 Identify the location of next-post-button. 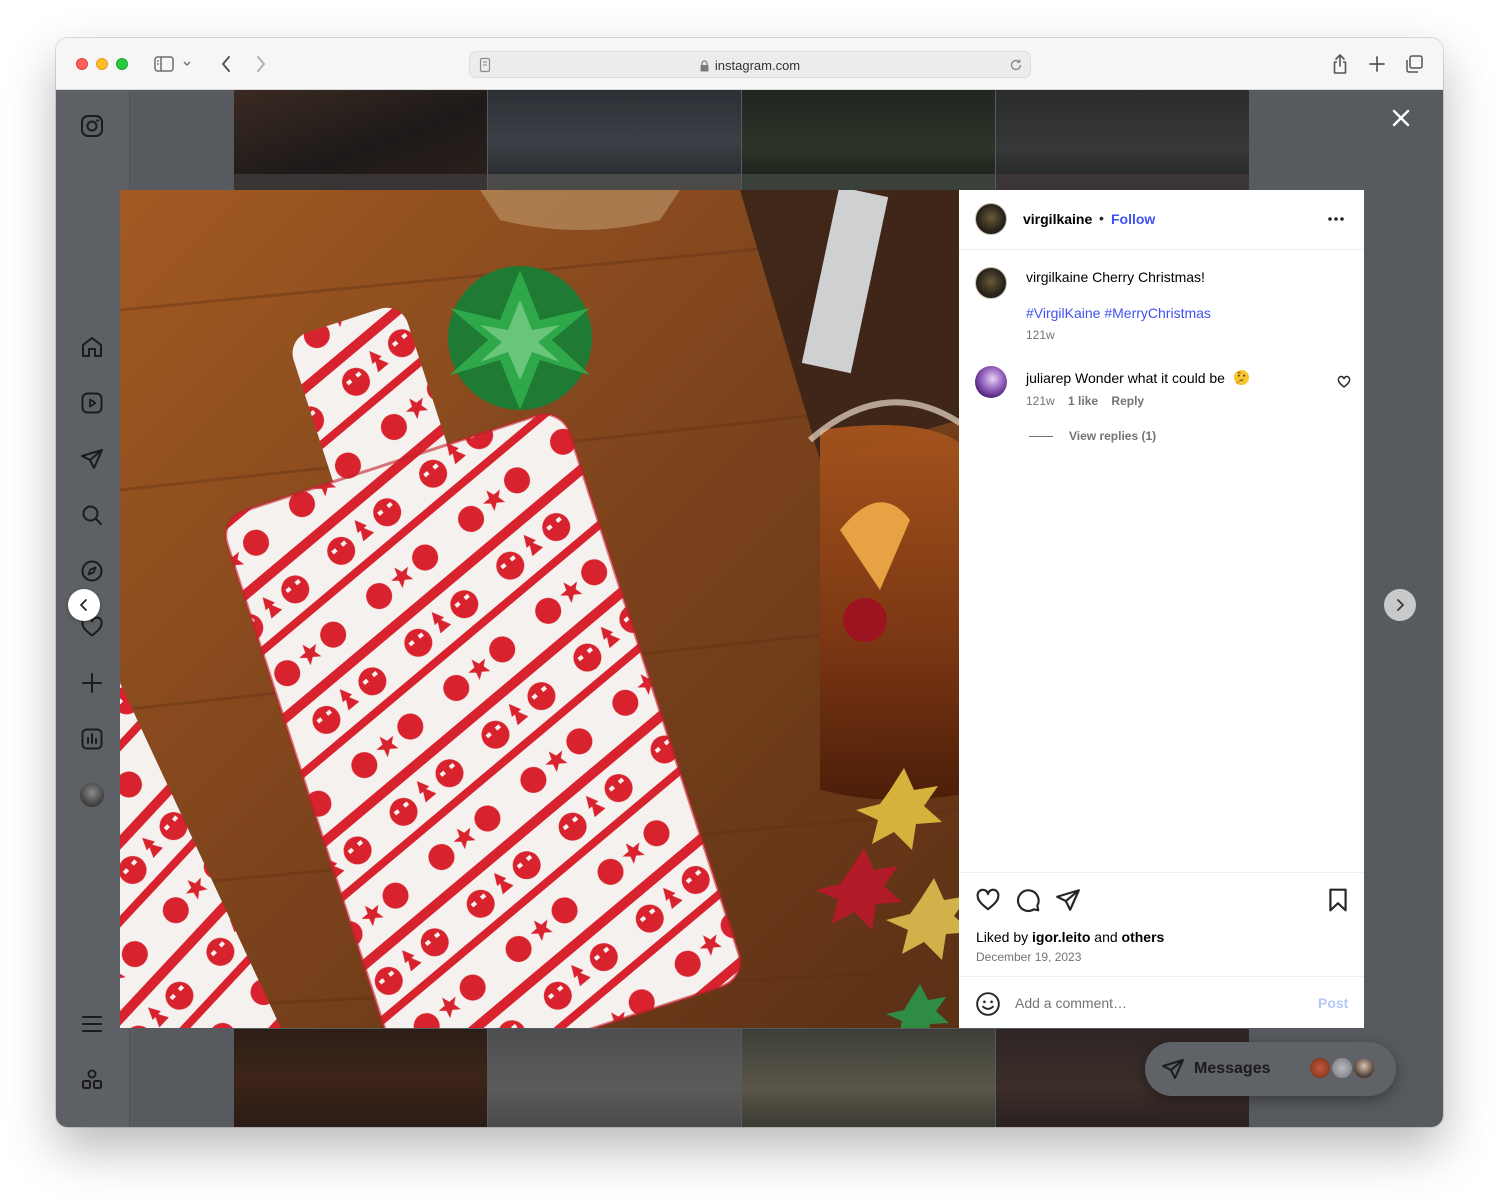
(1400, 605).